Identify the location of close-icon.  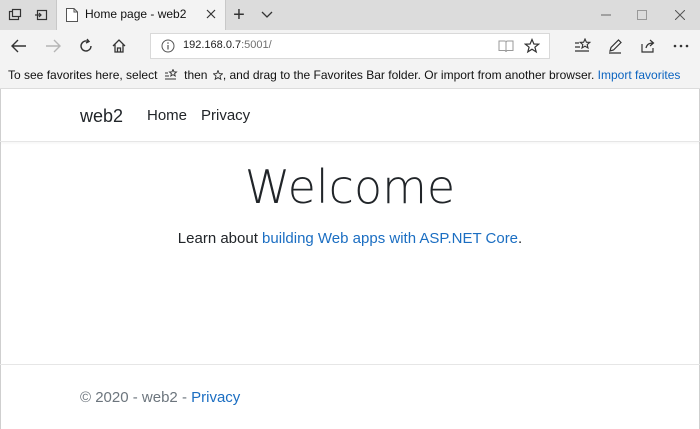
(680, 15).